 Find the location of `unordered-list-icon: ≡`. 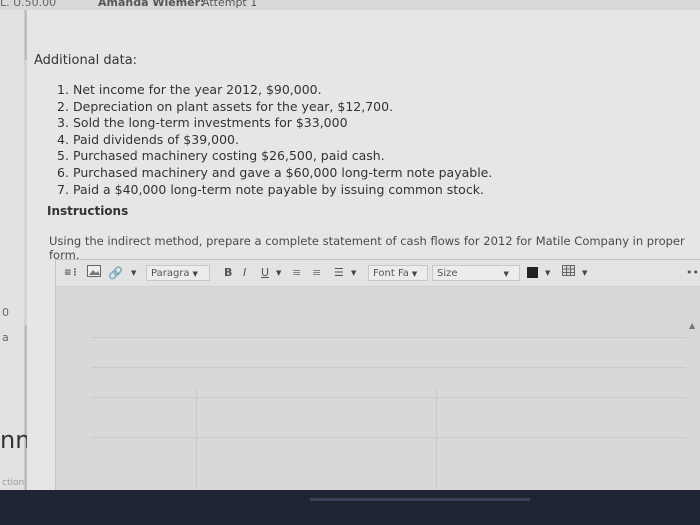

unordered-list-icon: ≡ is located at coordinates (316, 273).